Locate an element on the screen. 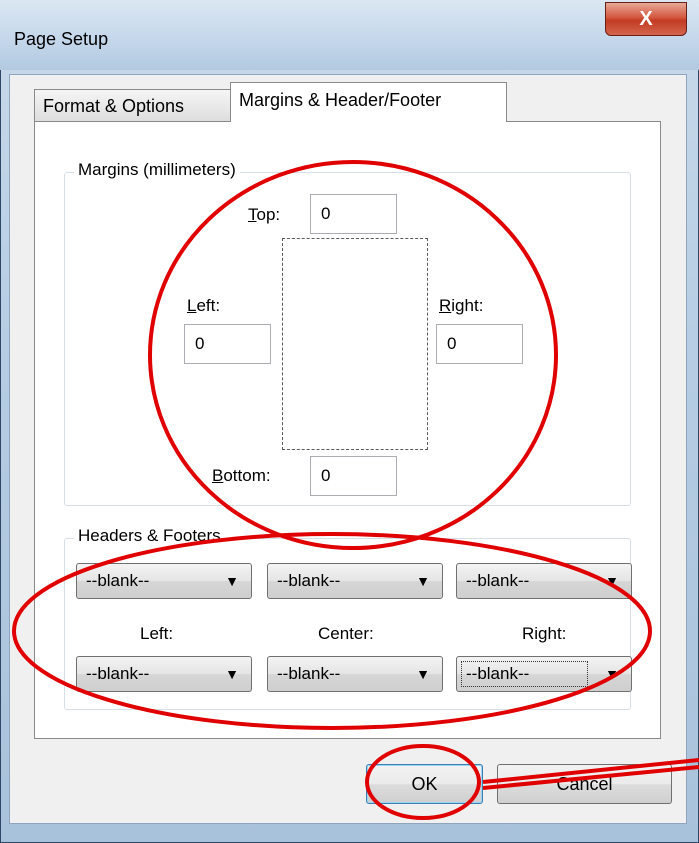 Image resolution: width=699 pixels, height=843 pixels. header-left-dropdown: --blank-- ▼ is located at coordinates (164, 581).